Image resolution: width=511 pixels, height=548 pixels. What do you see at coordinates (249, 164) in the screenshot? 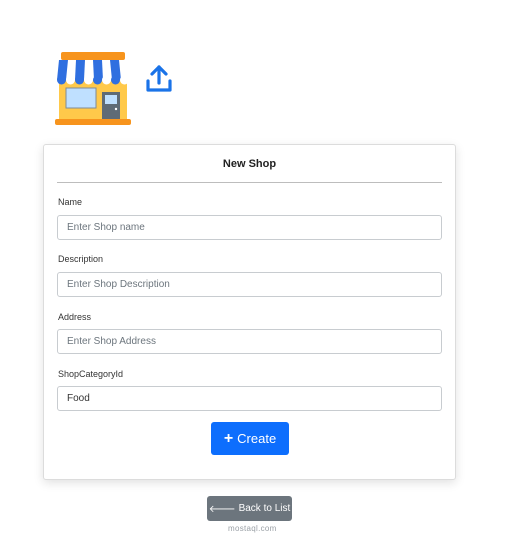
I see `form-title: New Shop` at bounding box center [249, 164].